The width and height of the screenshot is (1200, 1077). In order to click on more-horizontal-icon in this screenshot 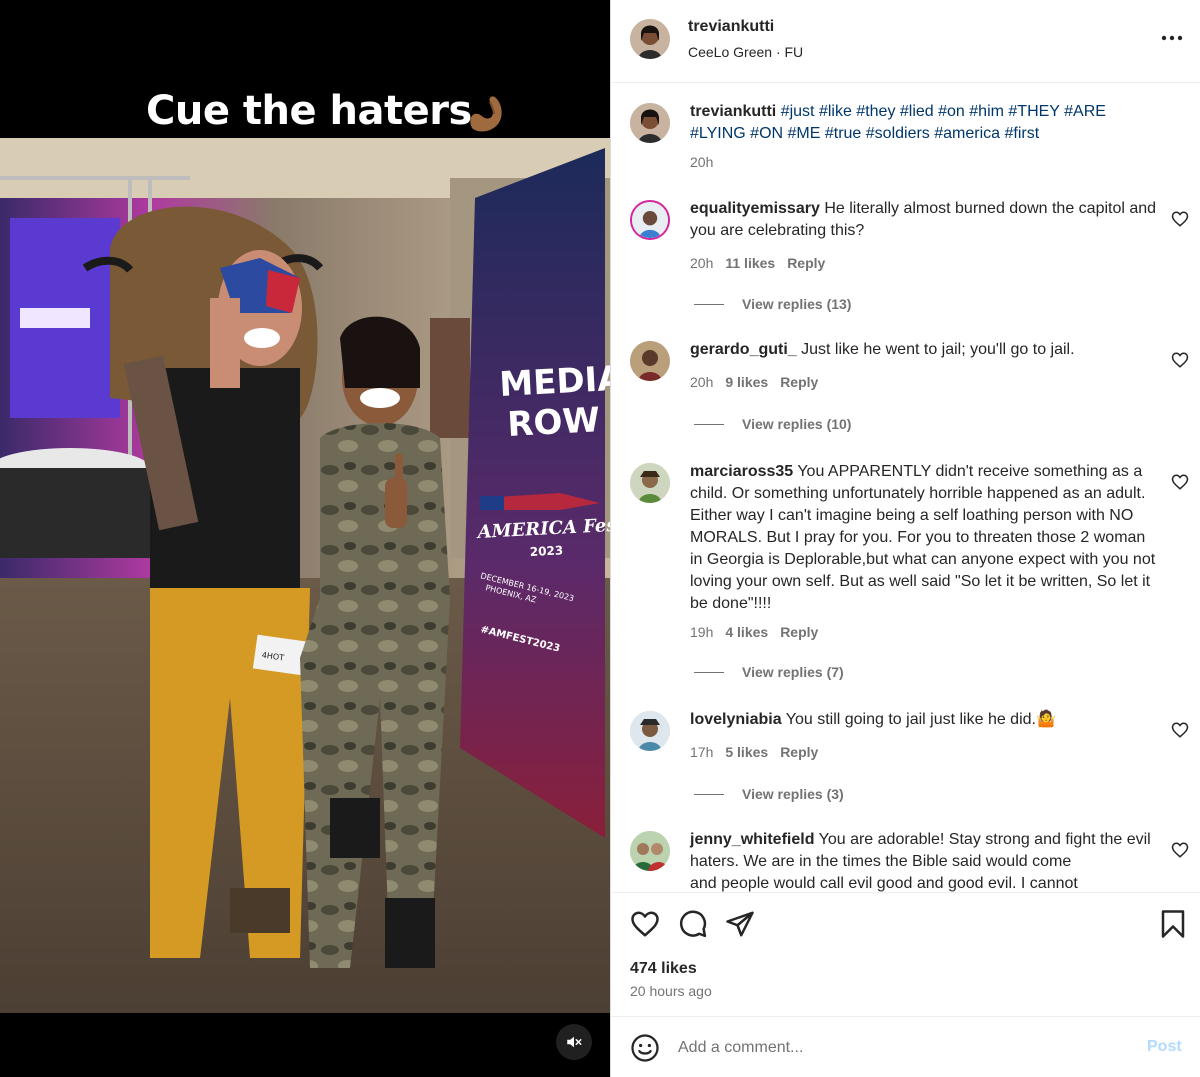, I will do `click(1172, 38)`.